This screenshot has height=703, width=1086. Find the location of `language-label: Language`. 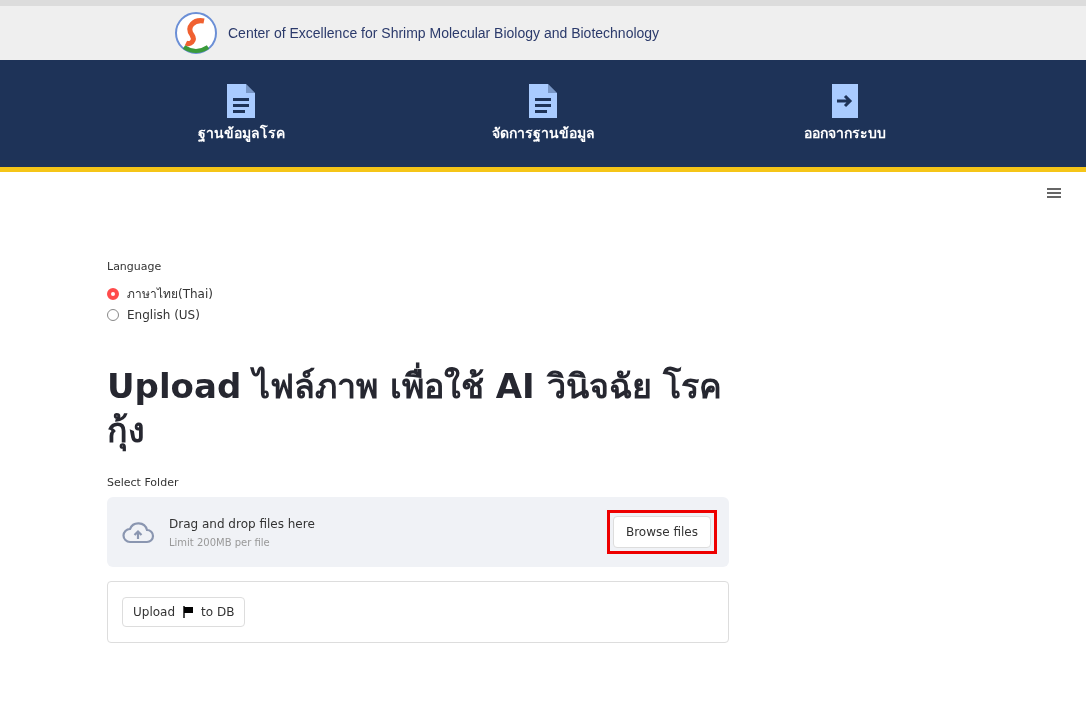

language-label: Language is located at coordinates (135, 266).